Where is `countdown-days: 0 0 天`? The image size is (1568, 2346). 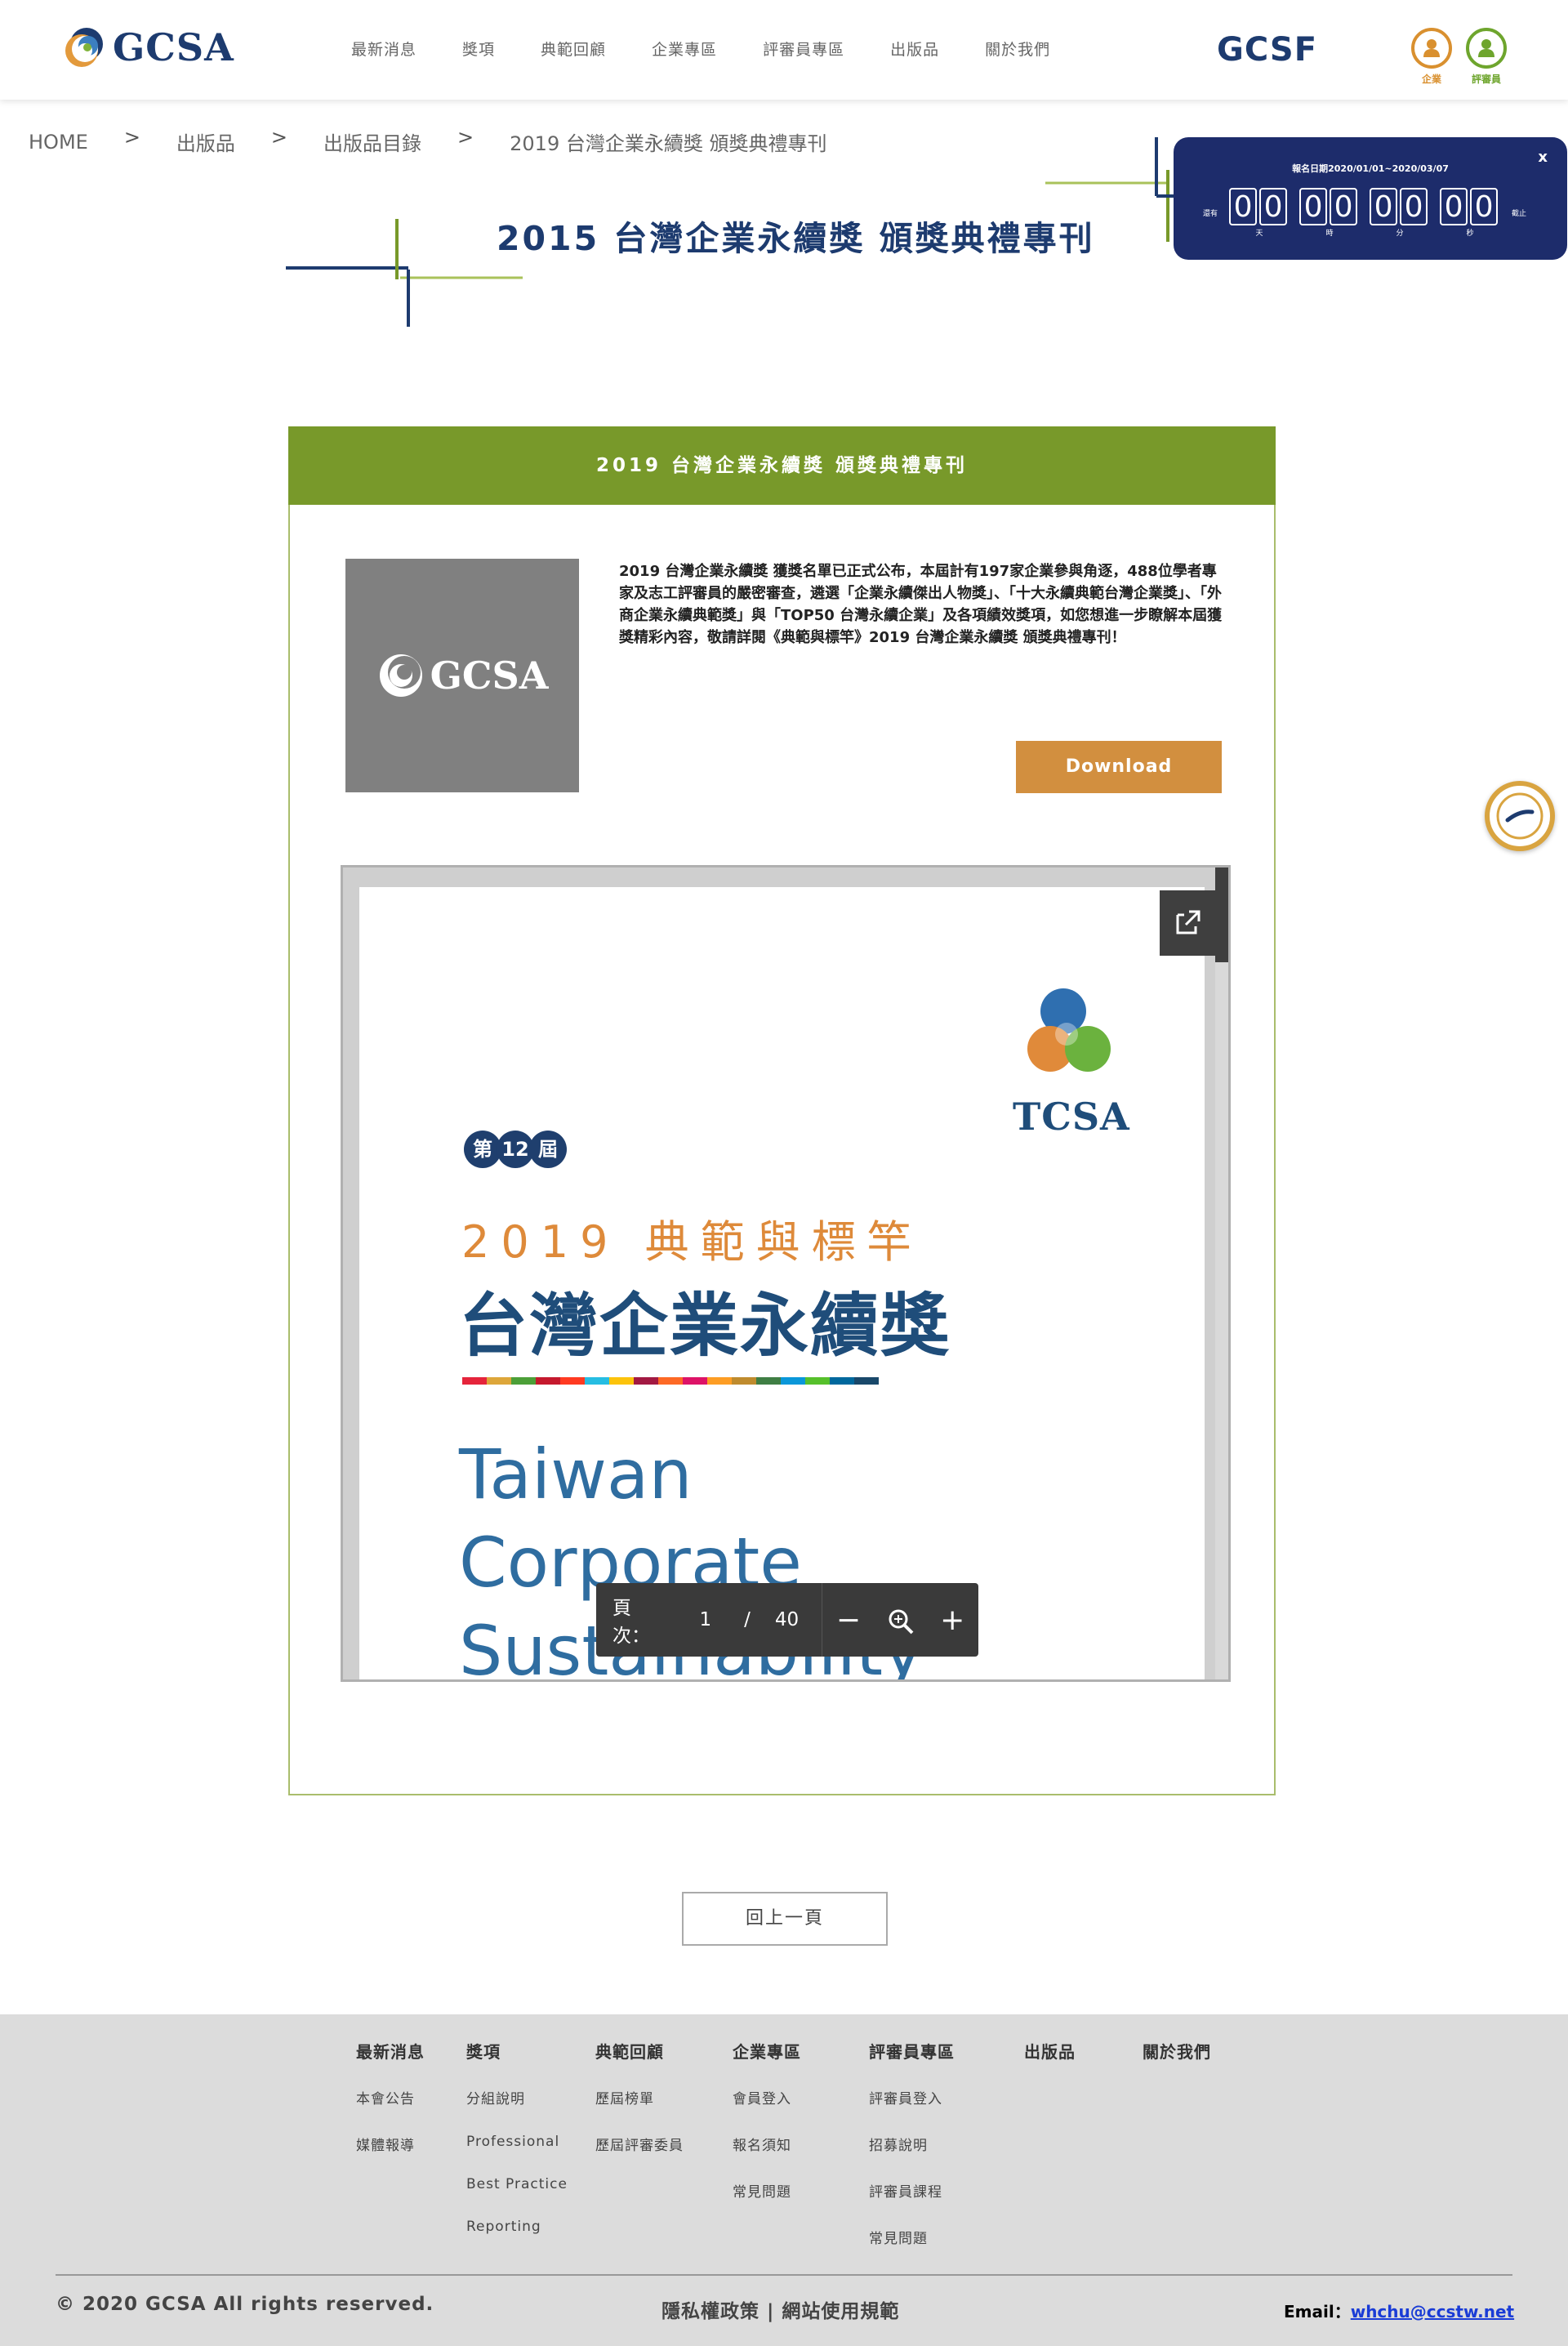 countdown-days: 0 0 天 is located at coordinates (1259, 213).